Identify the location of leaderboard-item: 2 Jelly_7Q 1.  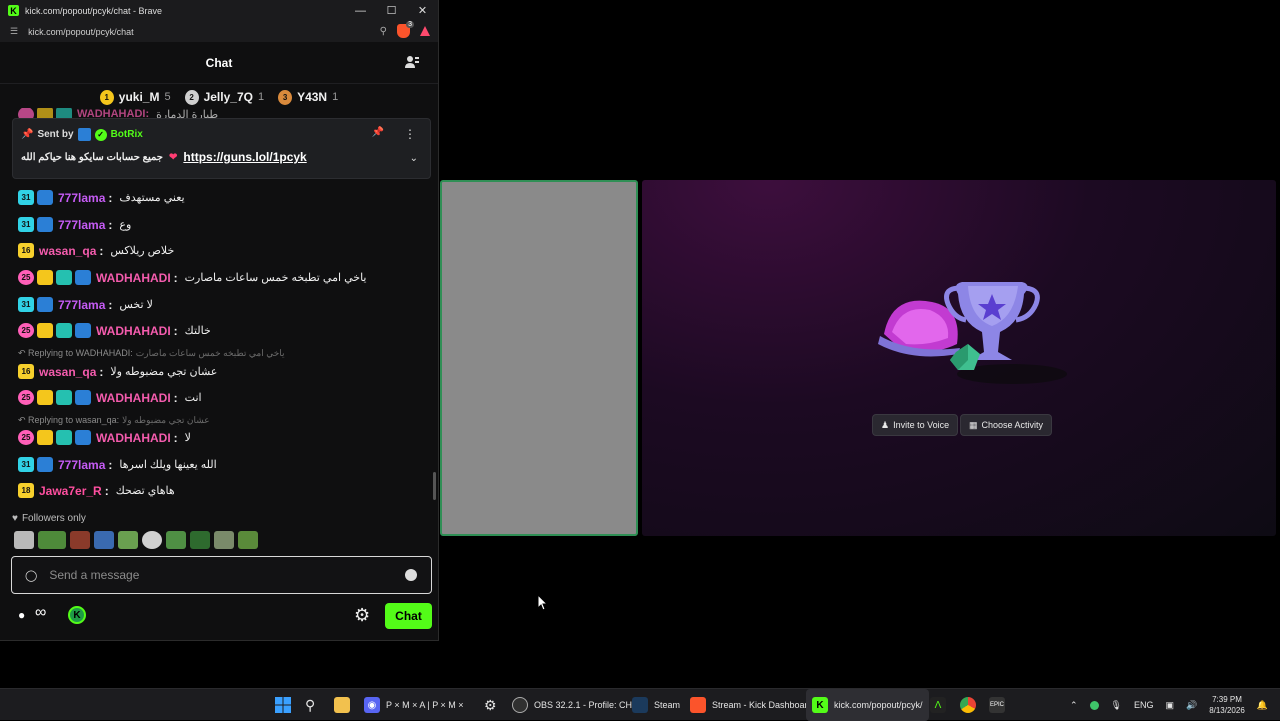
(224, 97).